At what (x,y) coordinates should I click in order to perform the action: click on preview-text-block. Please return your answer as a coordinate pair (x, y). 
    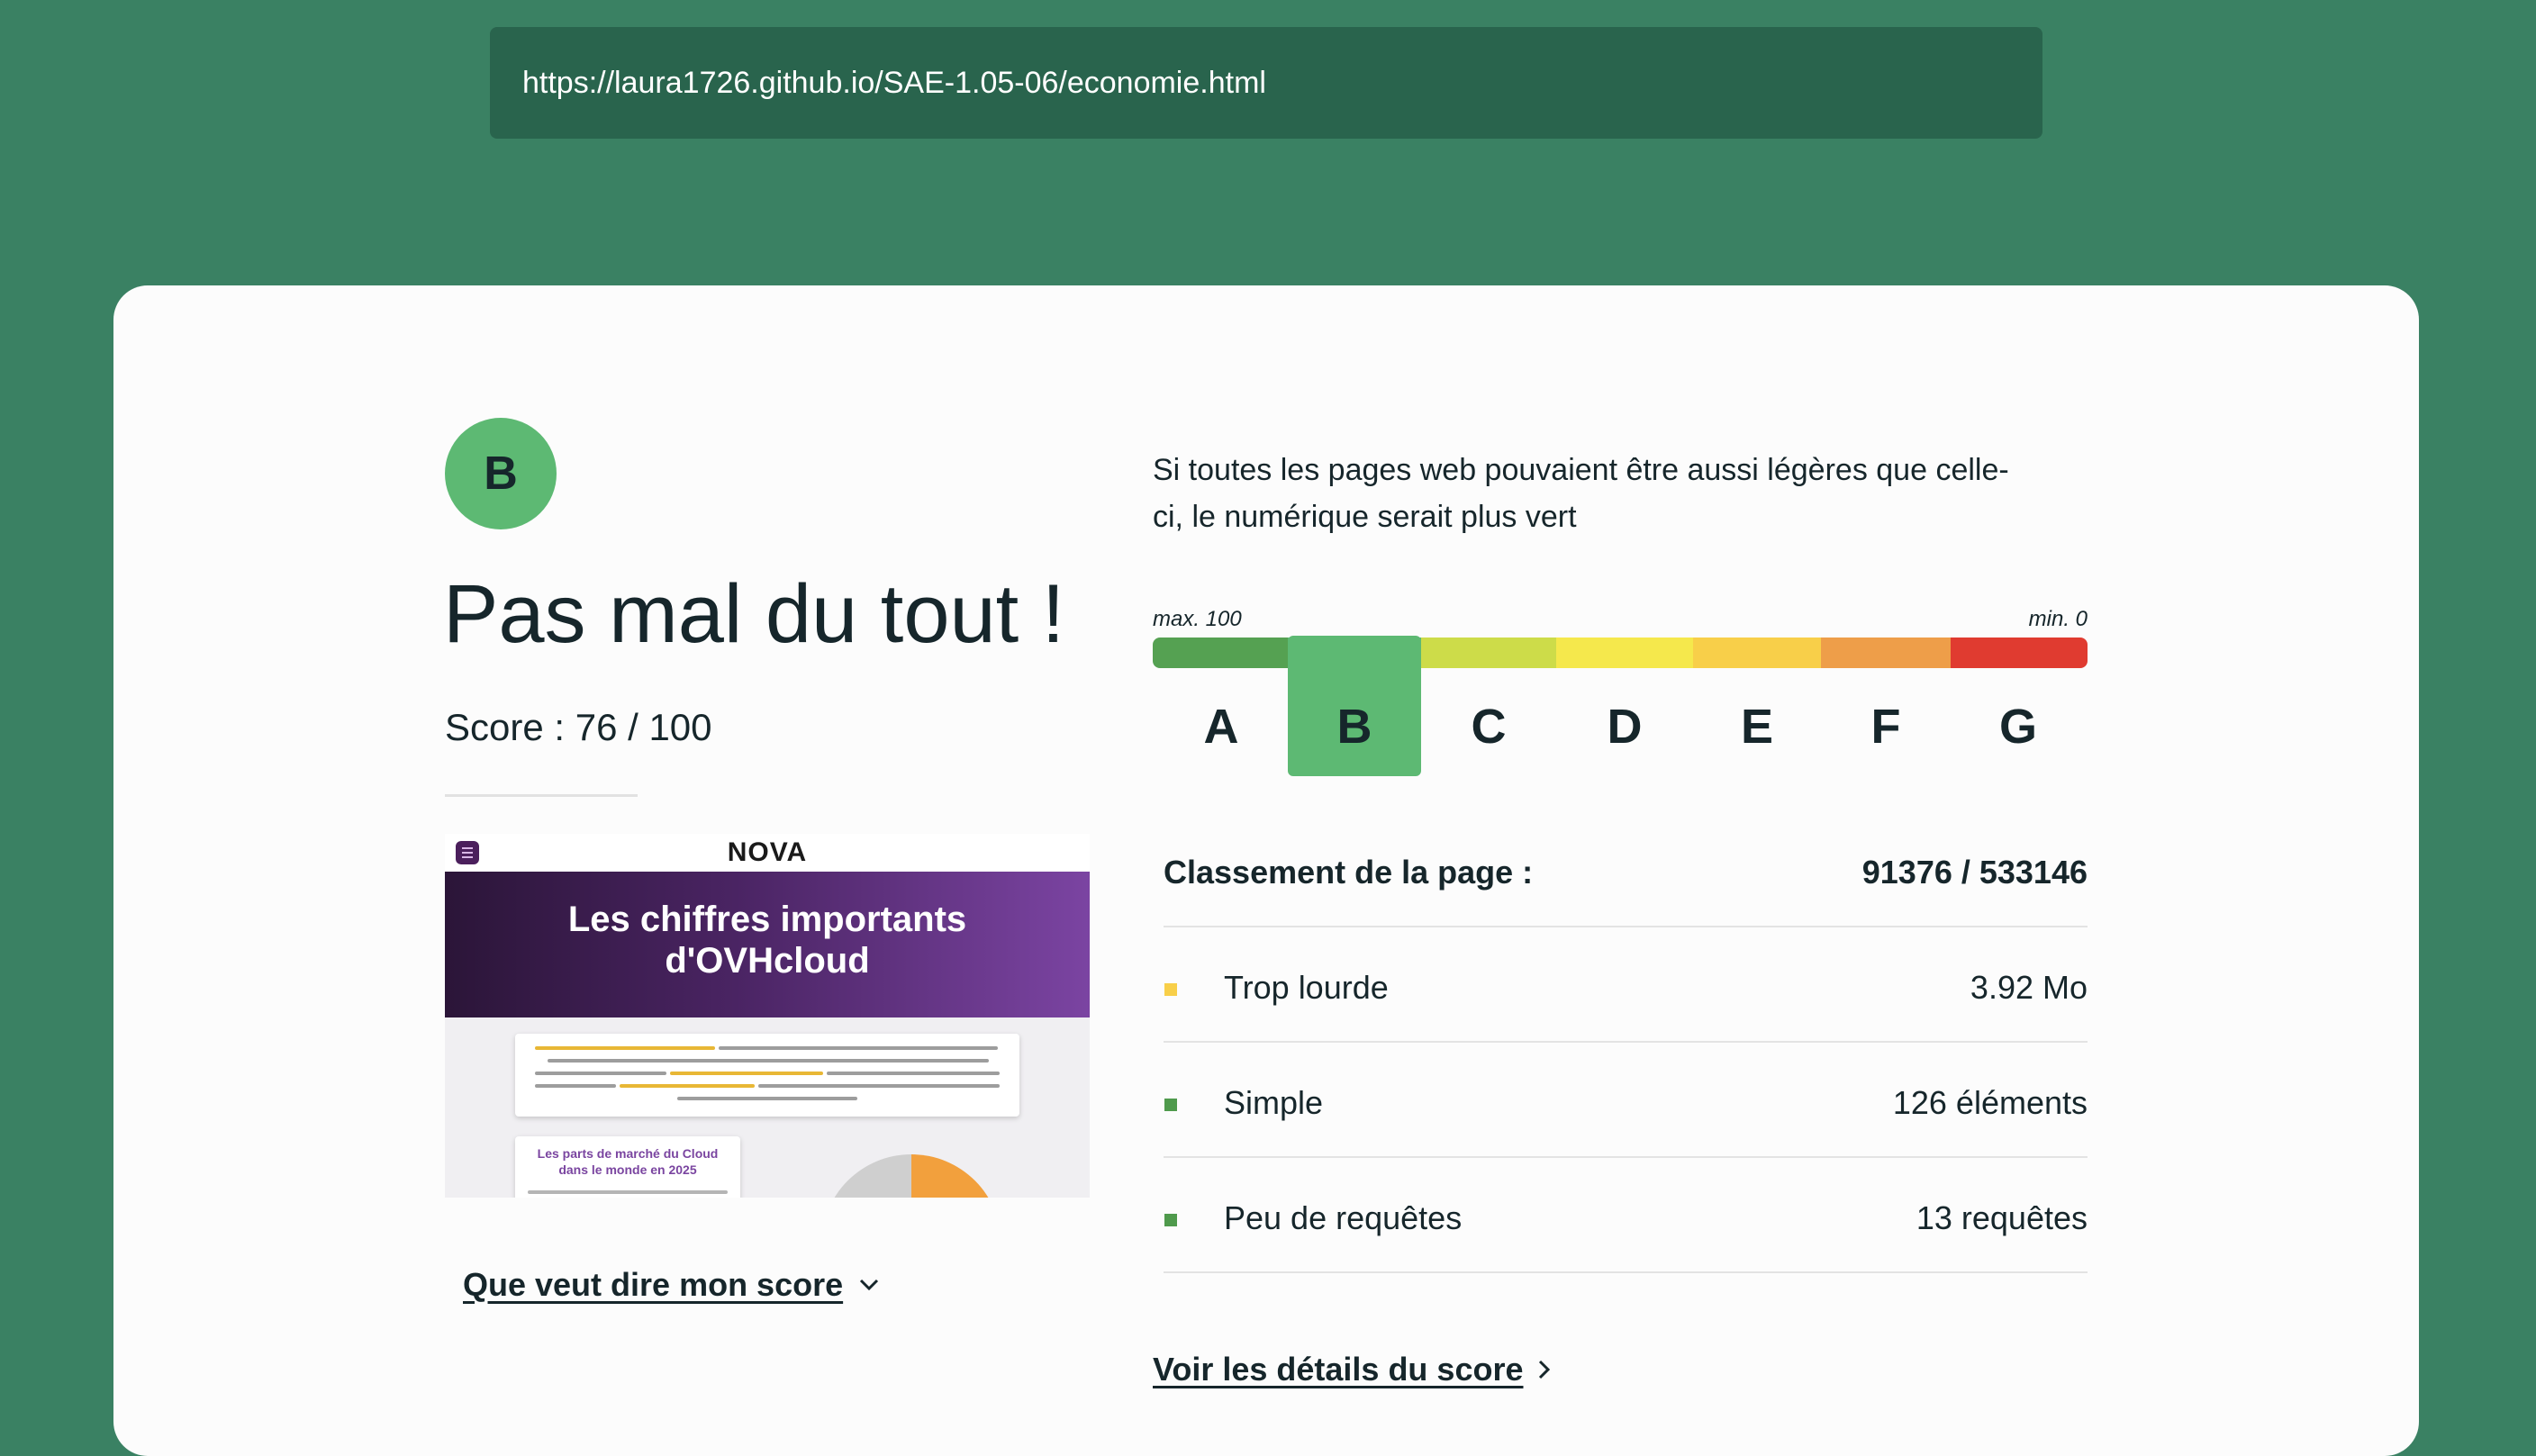
    Looking at the image, I should click on (767, 1075).